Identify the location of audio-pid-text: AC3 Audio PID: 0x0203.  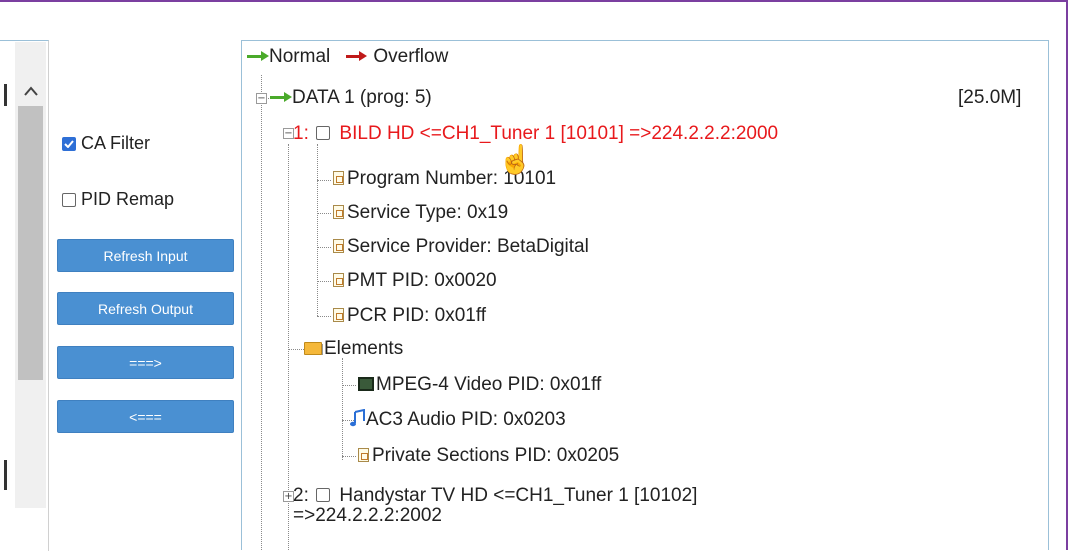
(466, 419).